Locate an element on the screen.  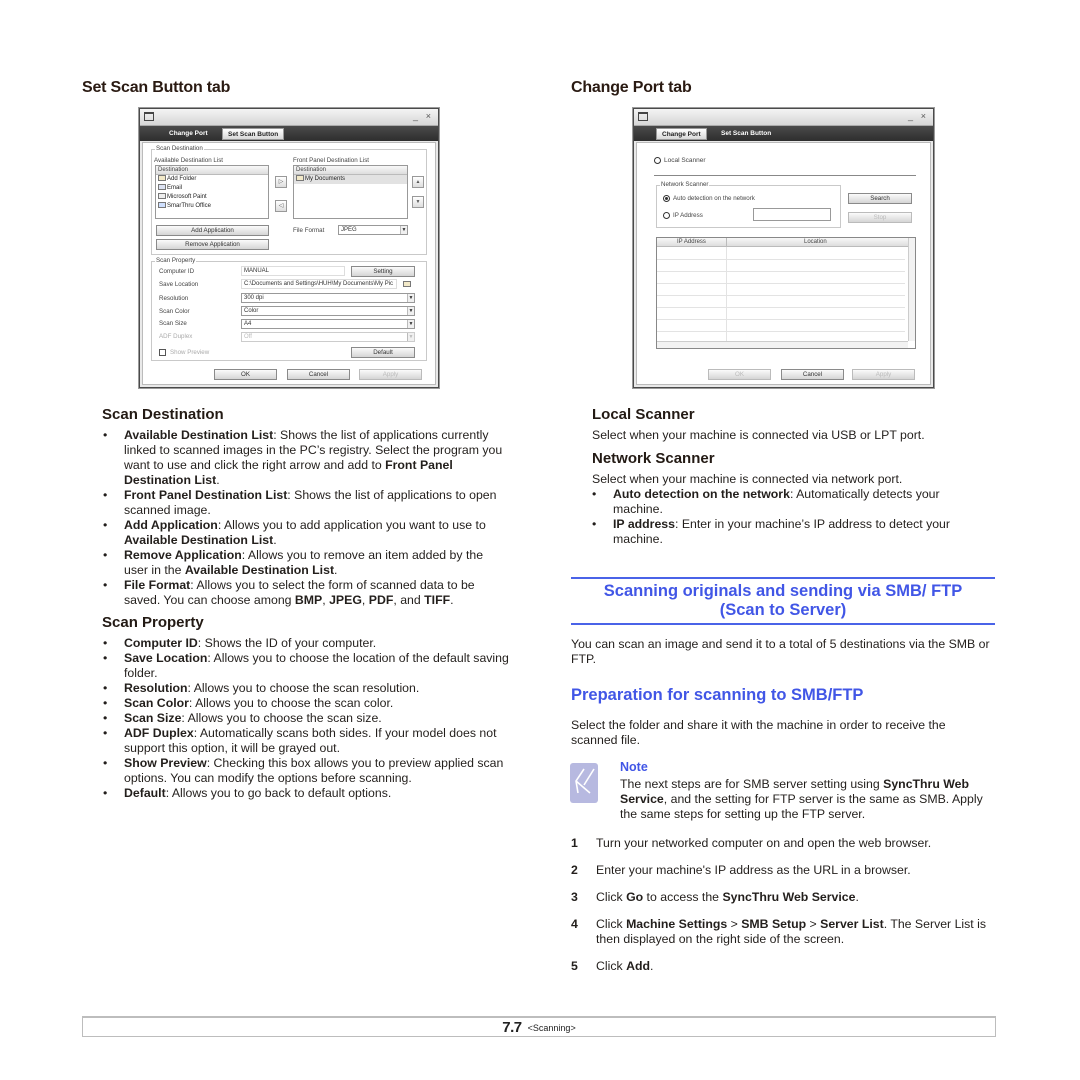
show-preview-label: Show Preview is located at coordinates (190, 352).